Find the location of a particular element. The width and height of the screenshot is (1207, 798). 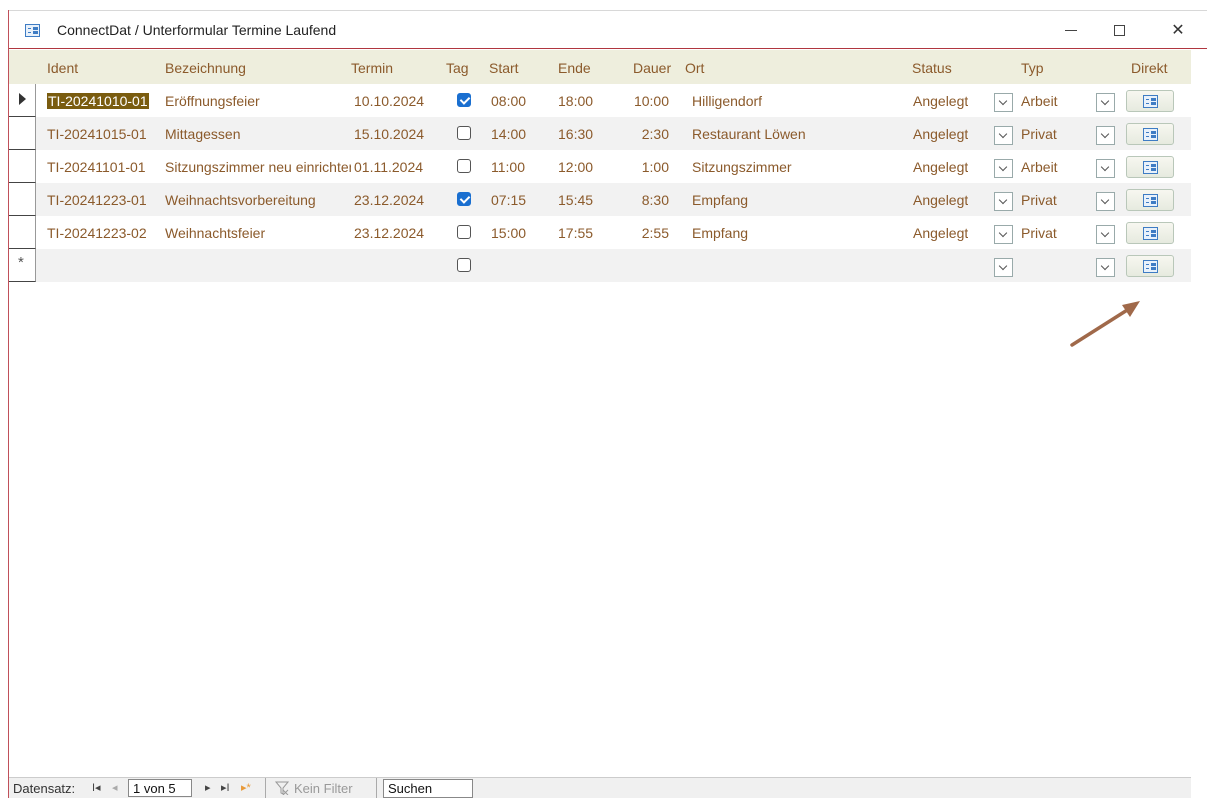

header-termin: Termin is located at coordinates (372, 68).